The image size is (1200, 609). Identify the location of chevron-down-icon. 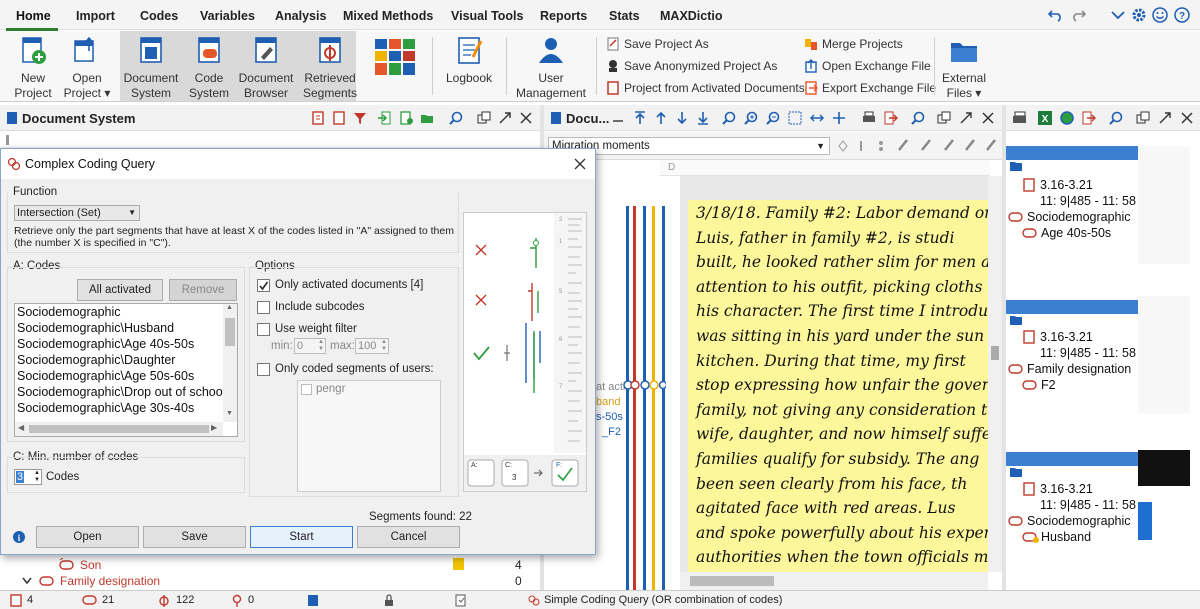
(27, 581).